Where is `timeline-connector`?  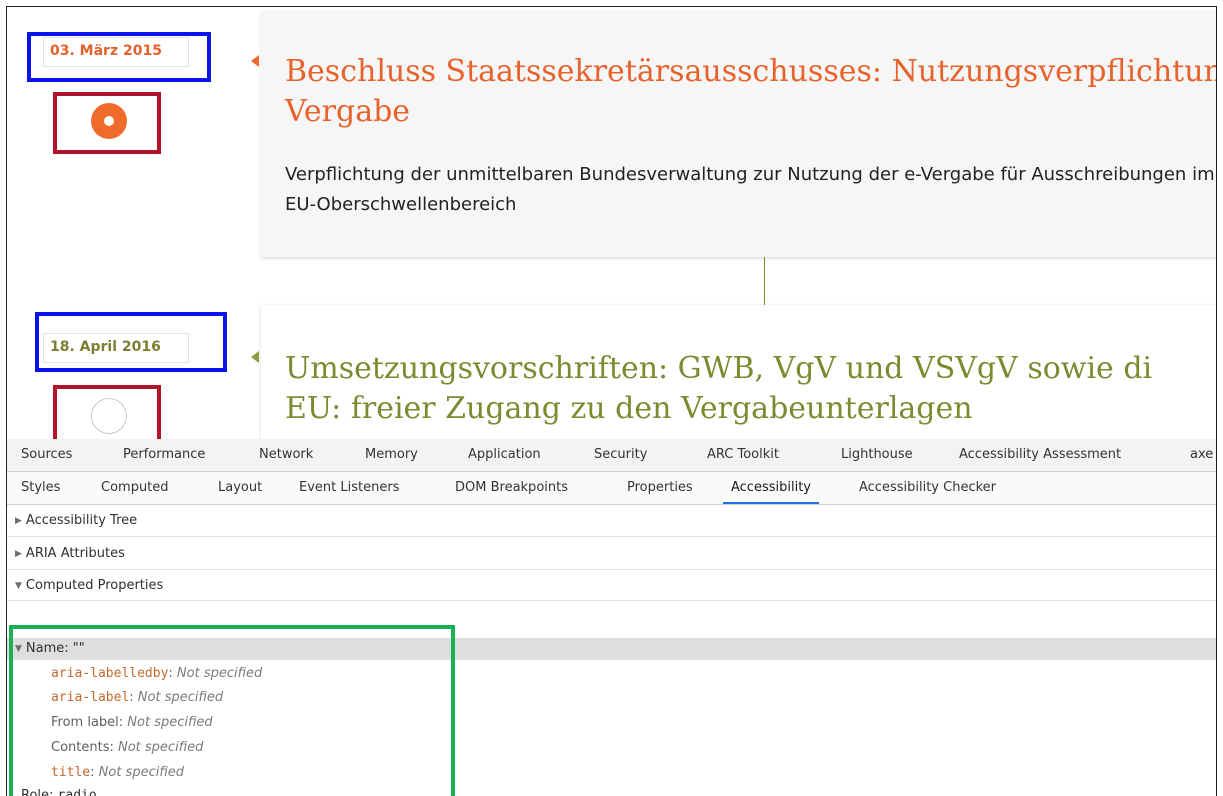
timeline-connector is located at coordinates (764, 281).